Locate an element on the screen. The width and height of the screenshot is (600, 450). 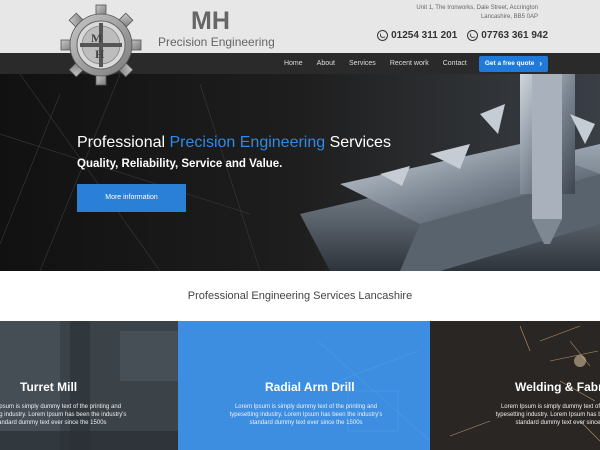
hero-title-accent: Precision Engineering is located at coordinates (247, 142).